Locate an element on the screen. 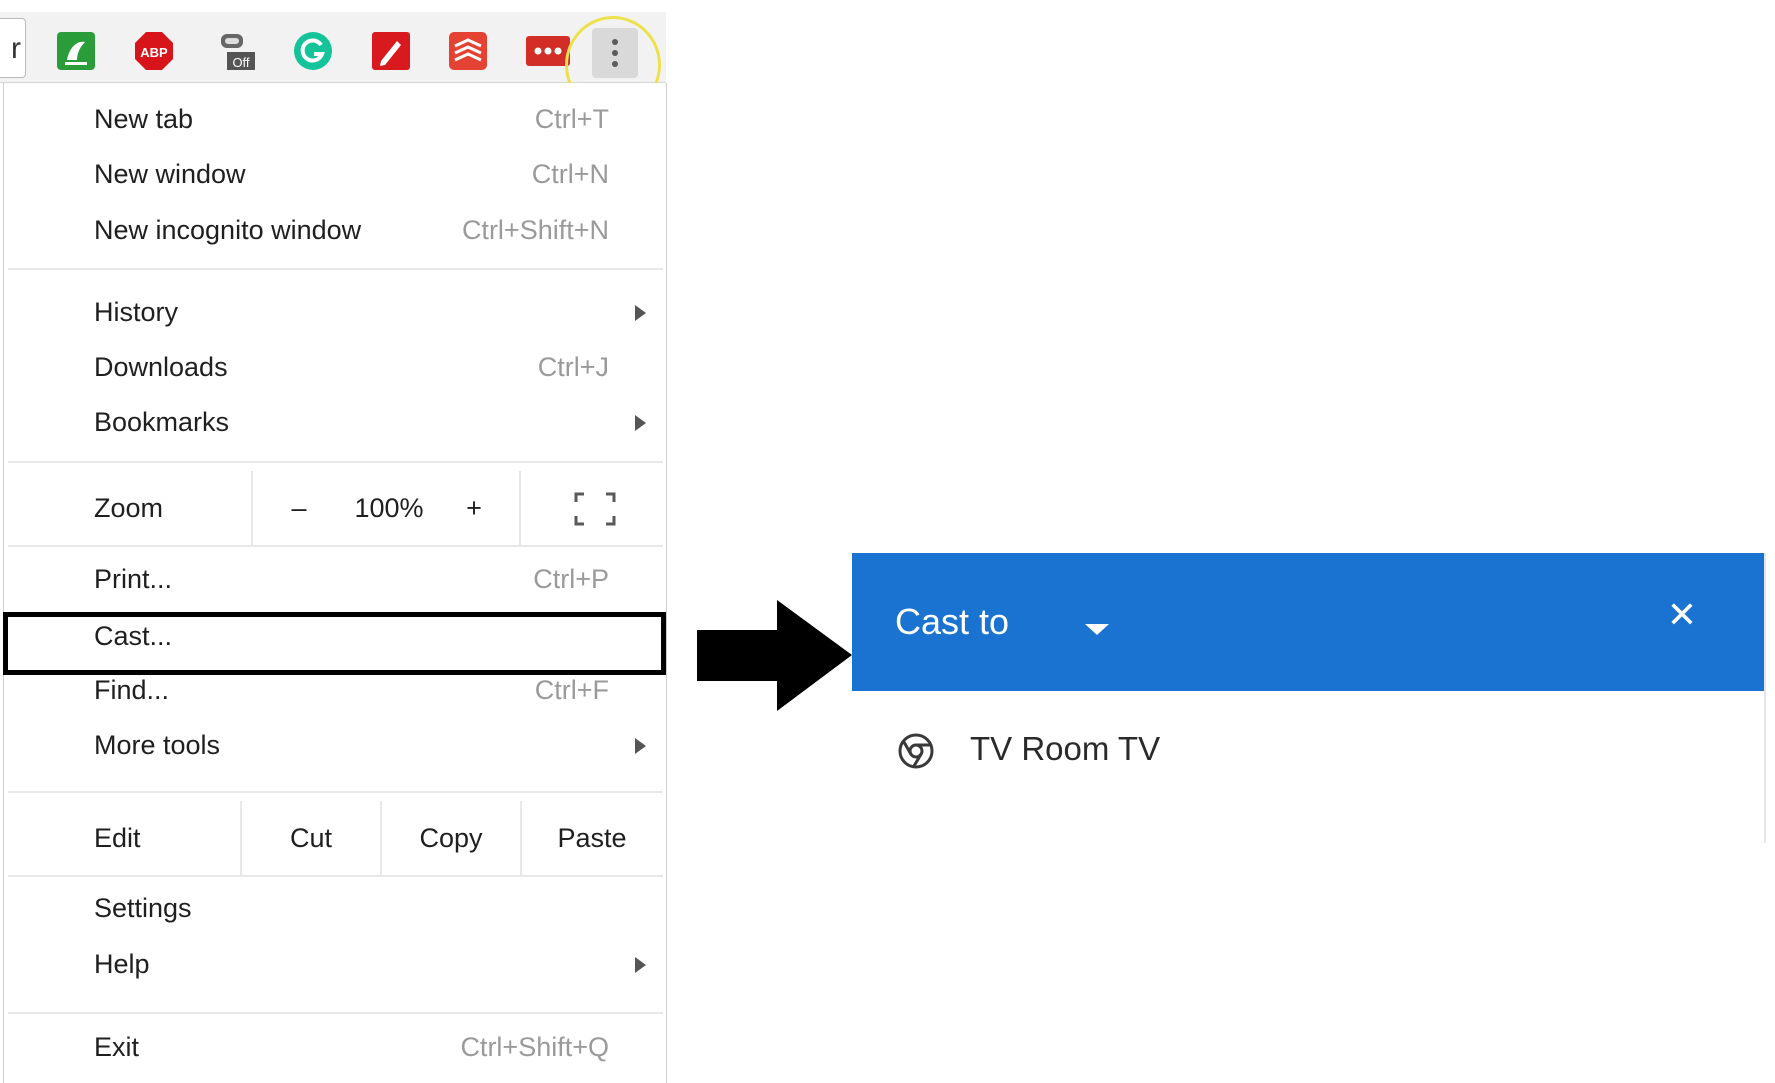  edit-label: Edit is located at coordinates (117, 838).